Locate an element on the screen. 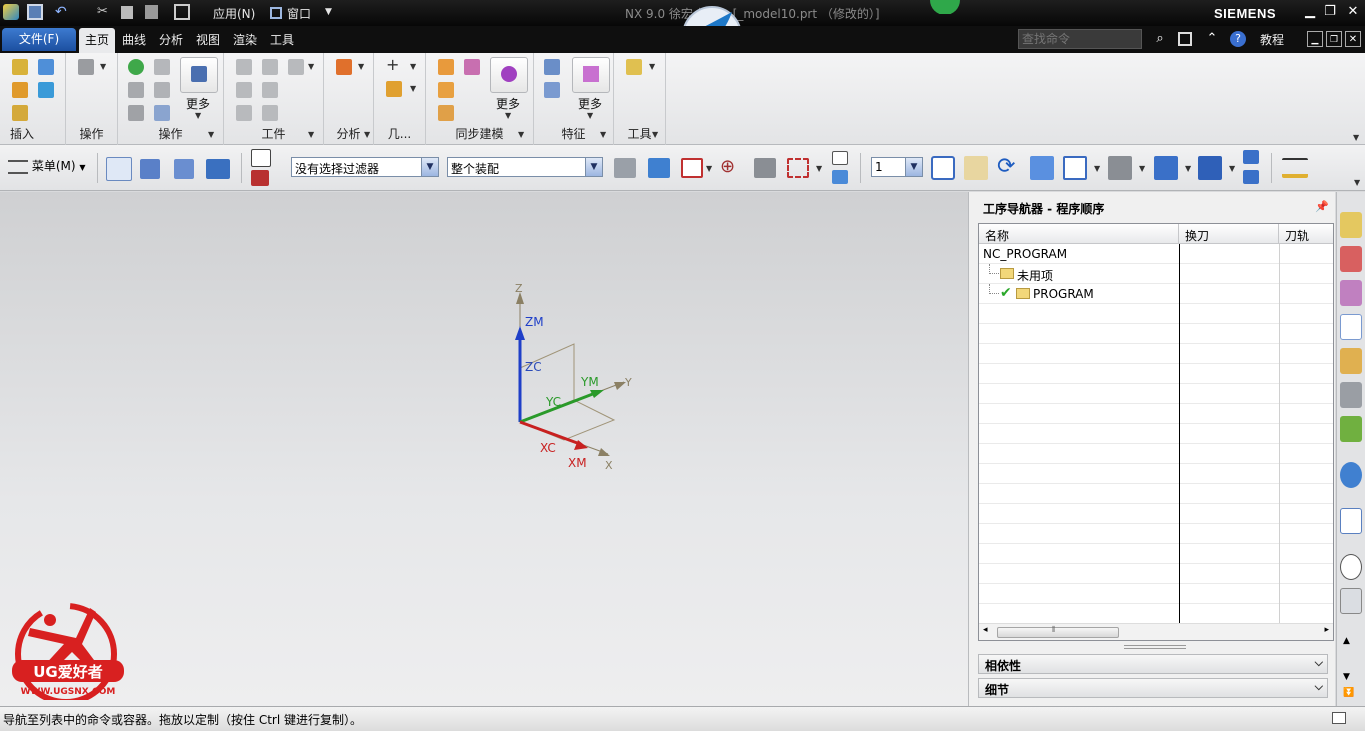 The width and height of the screenshot is (1365, 731). web-browser-icon is located at coordinates (1351, 475).